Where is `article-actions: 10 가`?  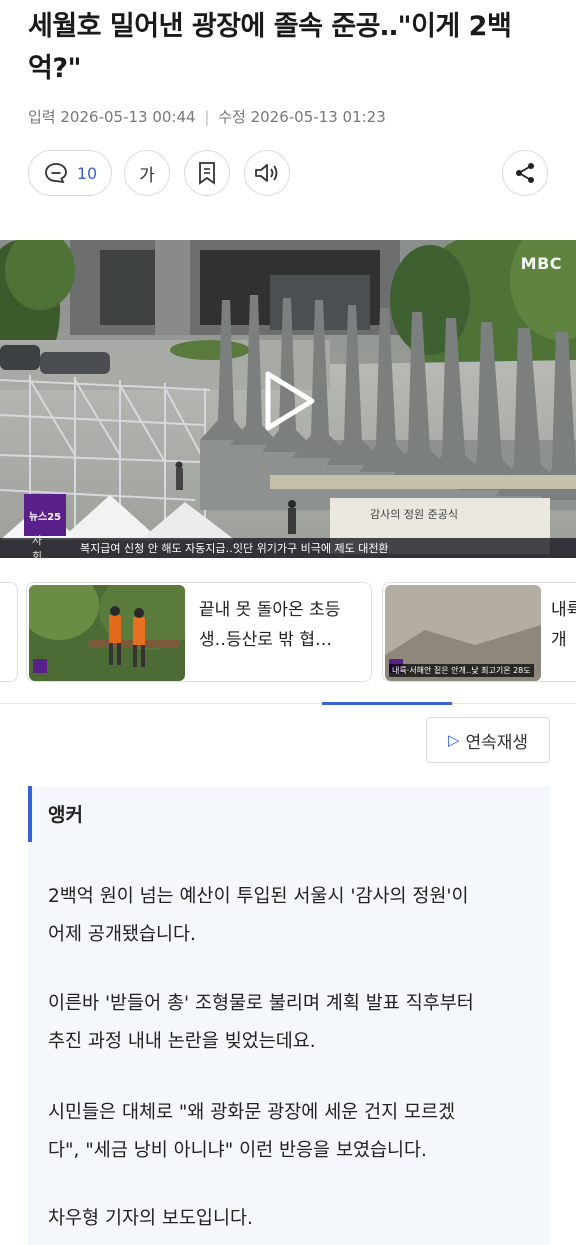
article-actions: 10 가 is located at coordinates (289, 174).